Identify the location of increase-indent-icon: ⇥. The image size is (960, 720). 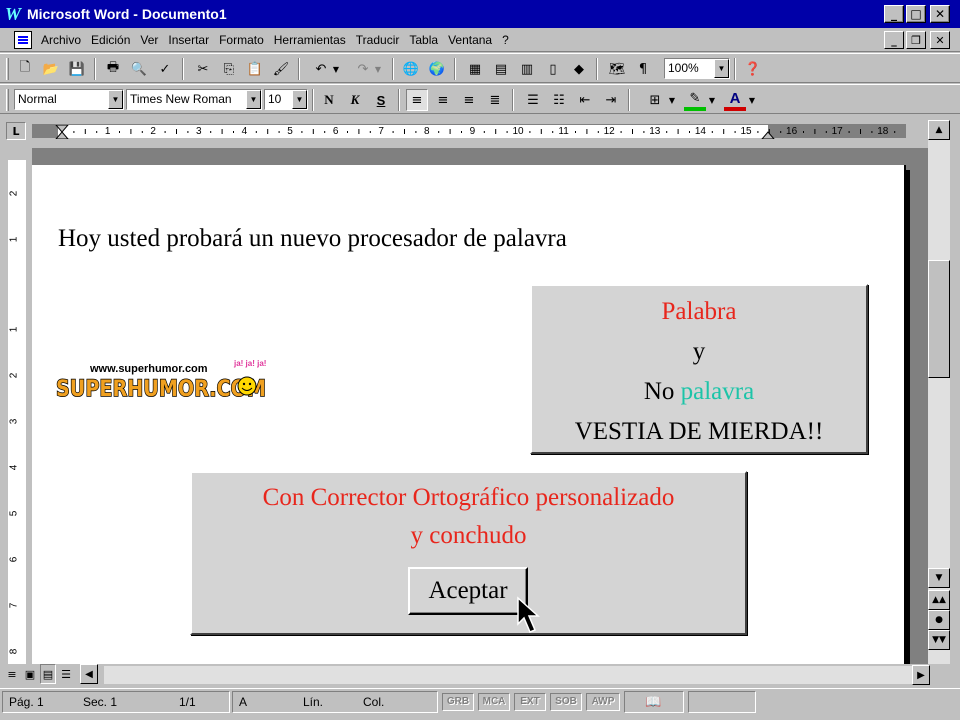
(611, 100).